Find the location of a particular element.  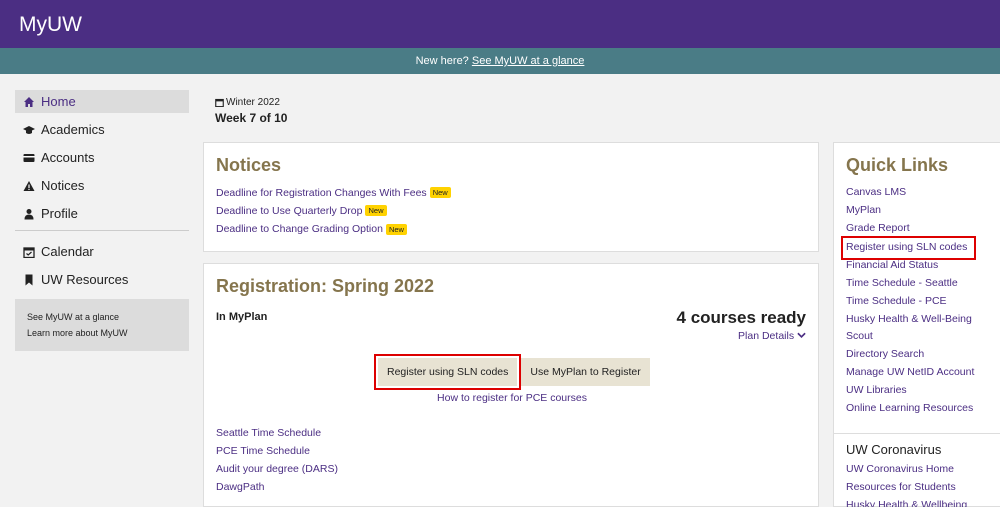

bookmark-icon is located at coordinates (29, 279).